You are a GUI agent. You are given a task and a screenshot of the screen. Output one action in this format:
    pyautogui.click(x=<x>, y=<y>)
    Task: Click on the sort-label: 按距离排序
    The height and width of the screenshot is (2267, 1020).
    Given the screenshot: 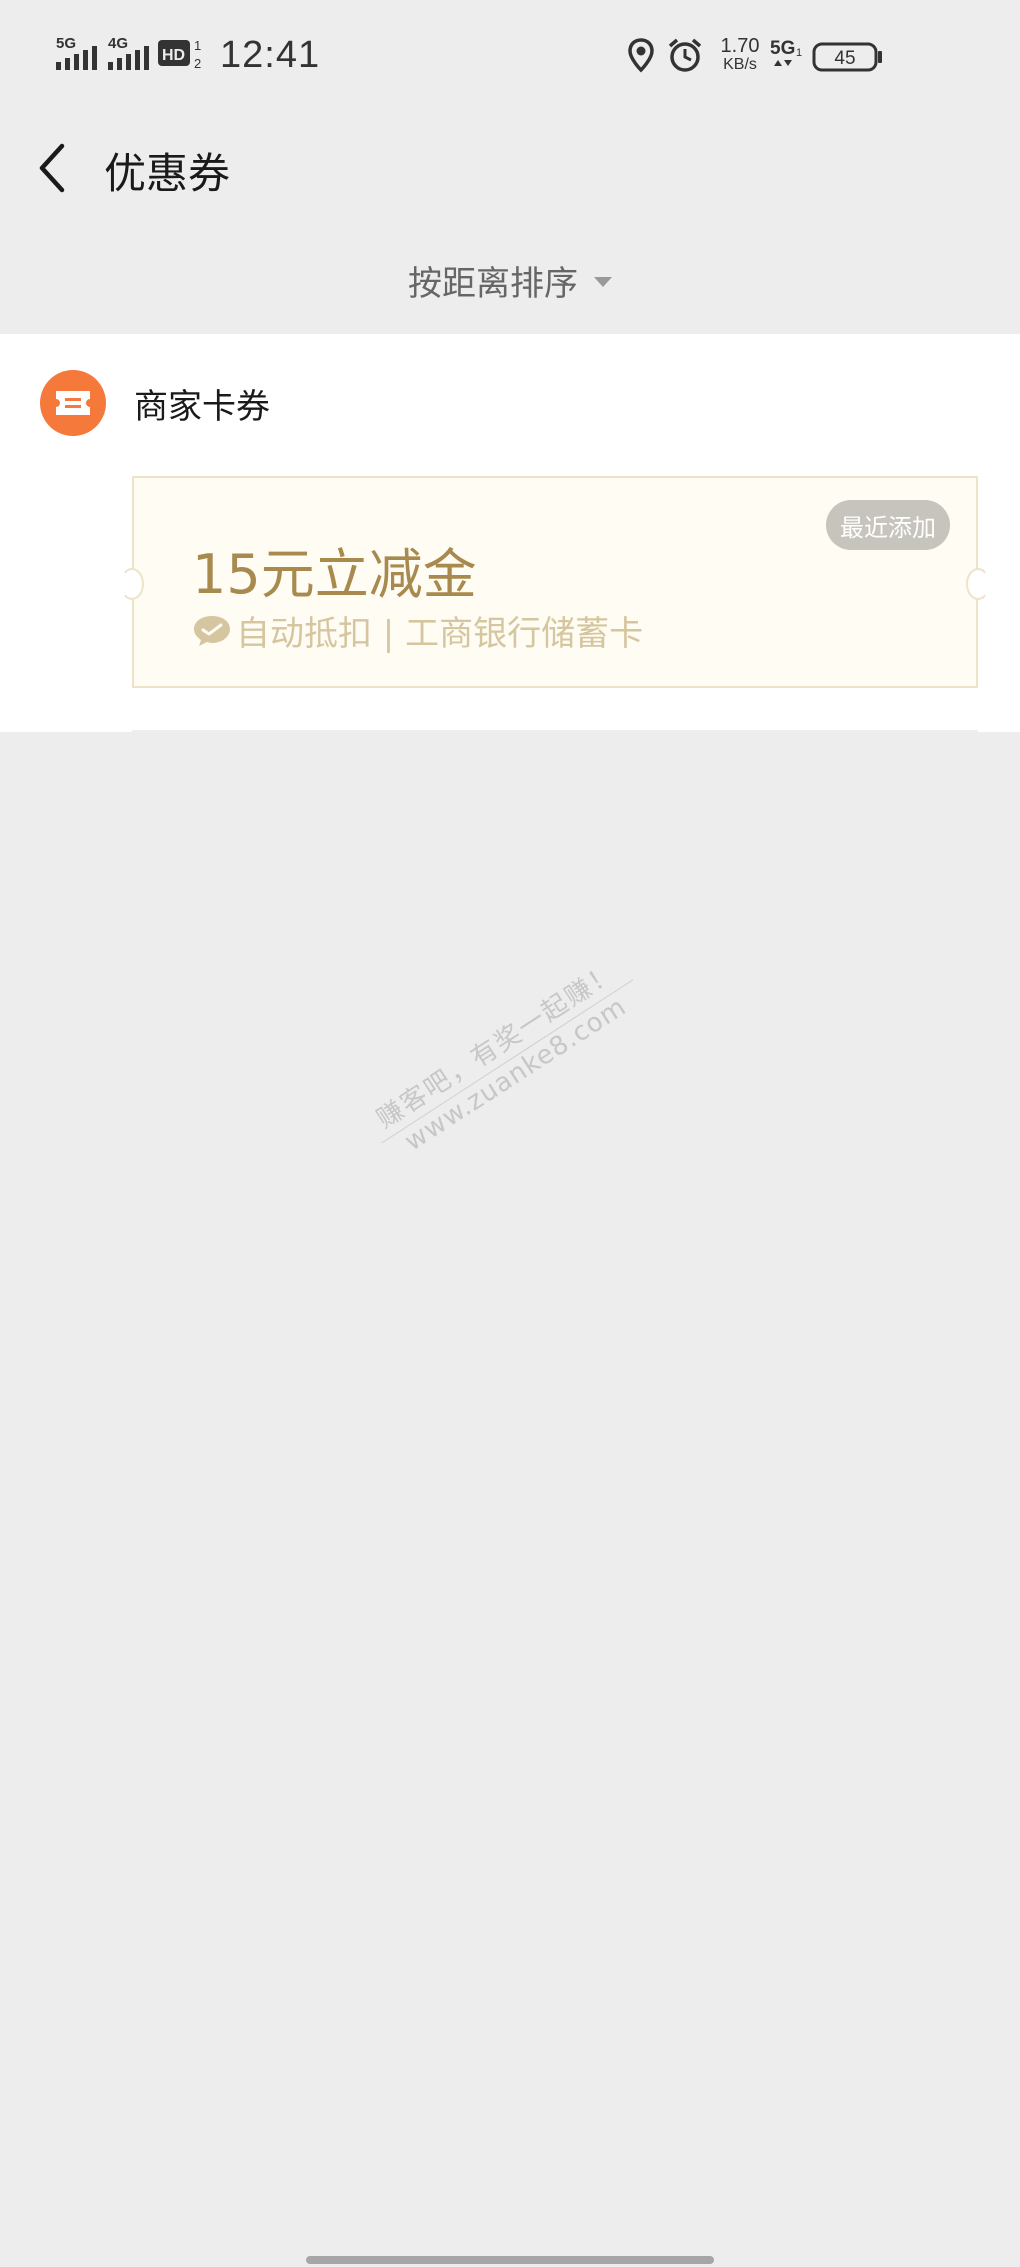 What is the action you would take?
    pyautogui.click(x=493, y=283)
    